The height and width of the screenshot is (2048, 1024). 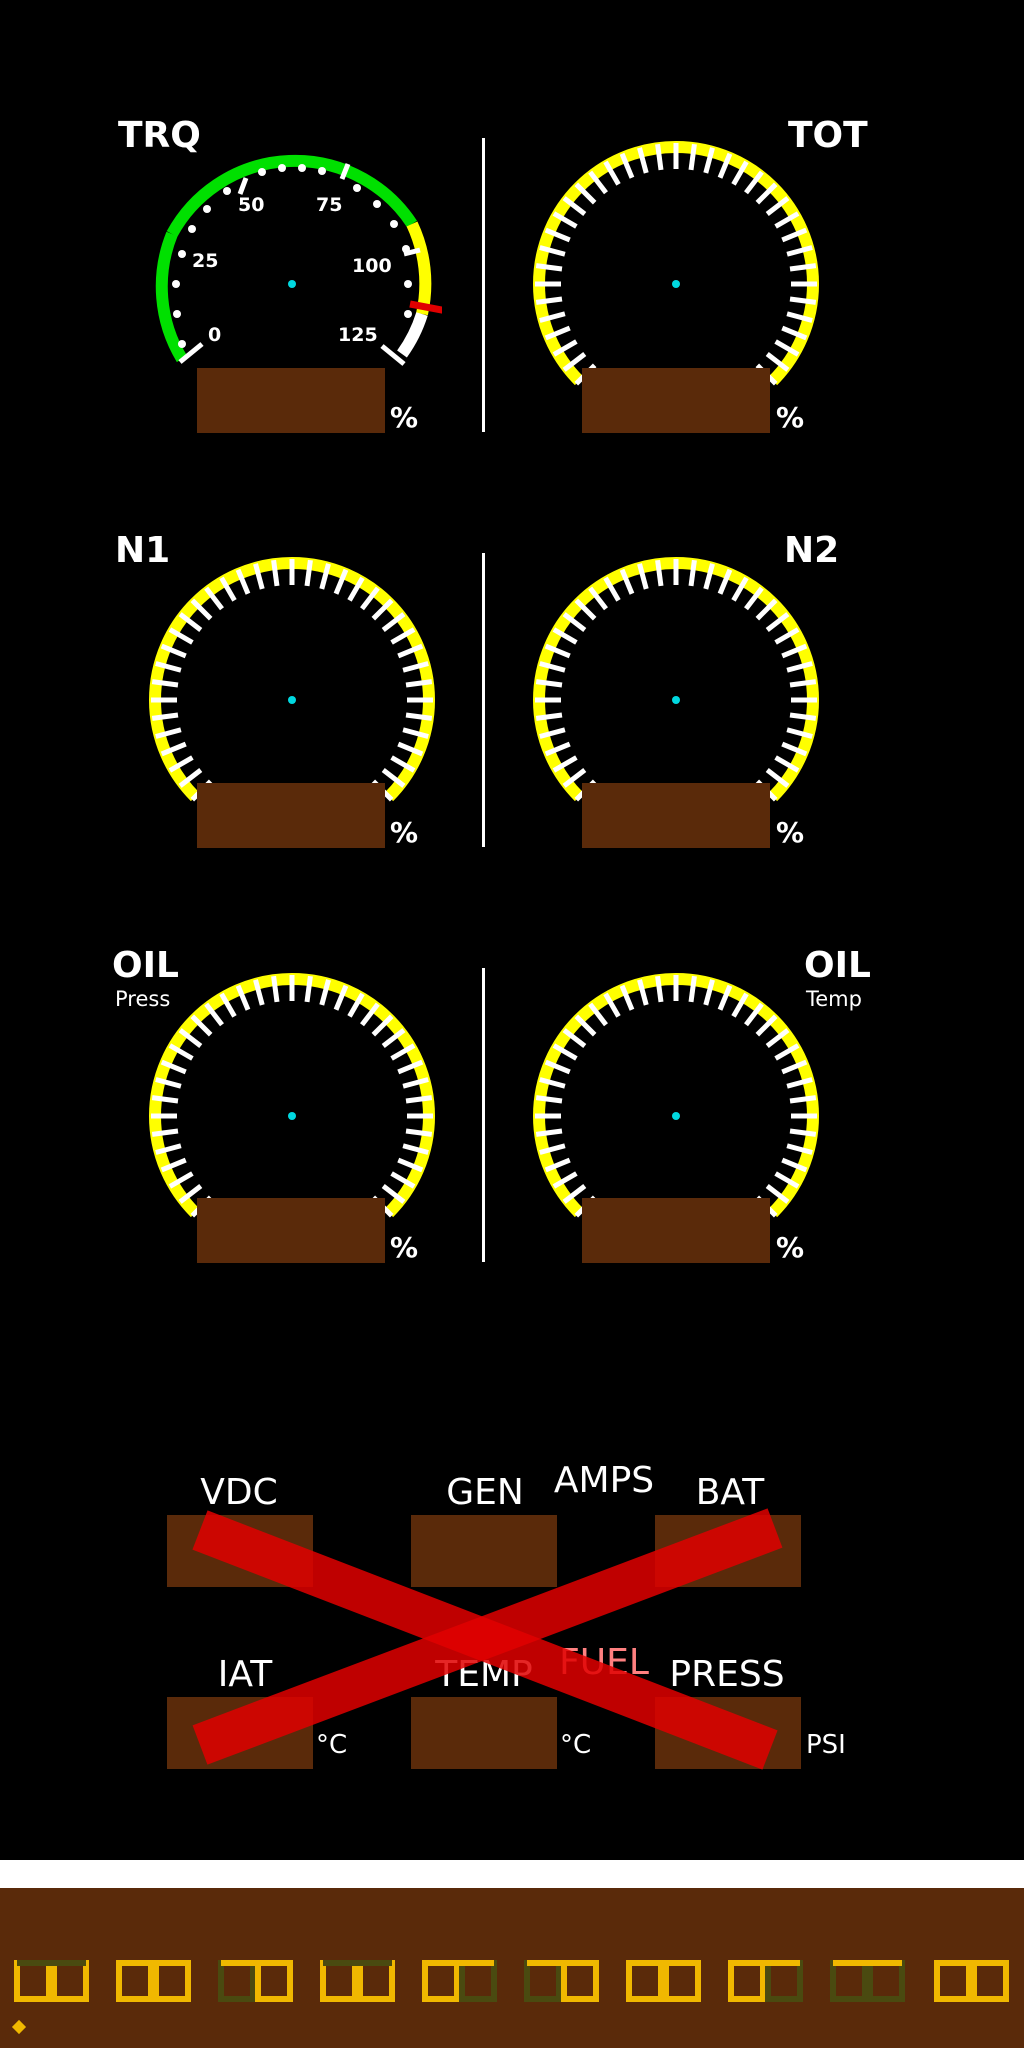 I want to click on press-unit: PSI, so click(x=826, y=1745).